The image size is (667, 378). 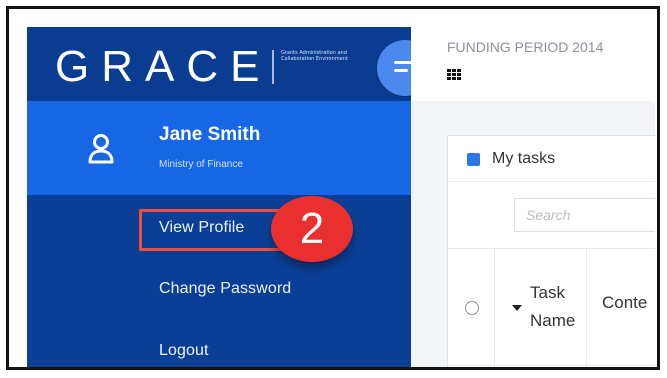 I want to click on funding-period-title: FUNDING PERIOD 2014, so click(x=525, y=47).